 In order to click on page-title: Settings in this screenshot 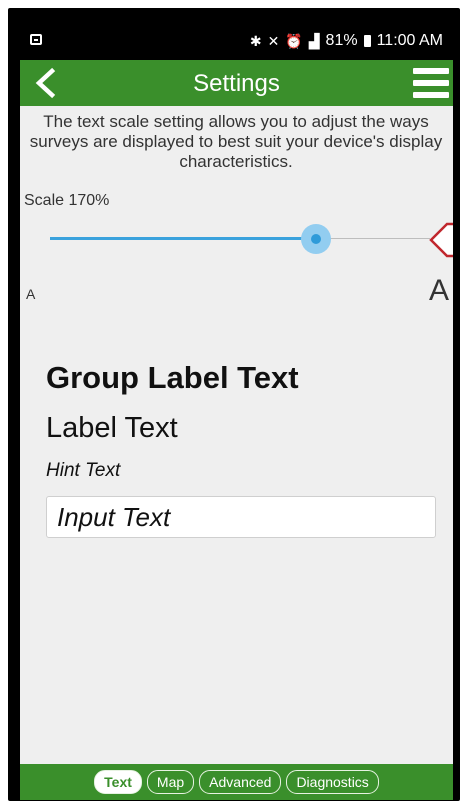, I will do `click(236, 83)`.